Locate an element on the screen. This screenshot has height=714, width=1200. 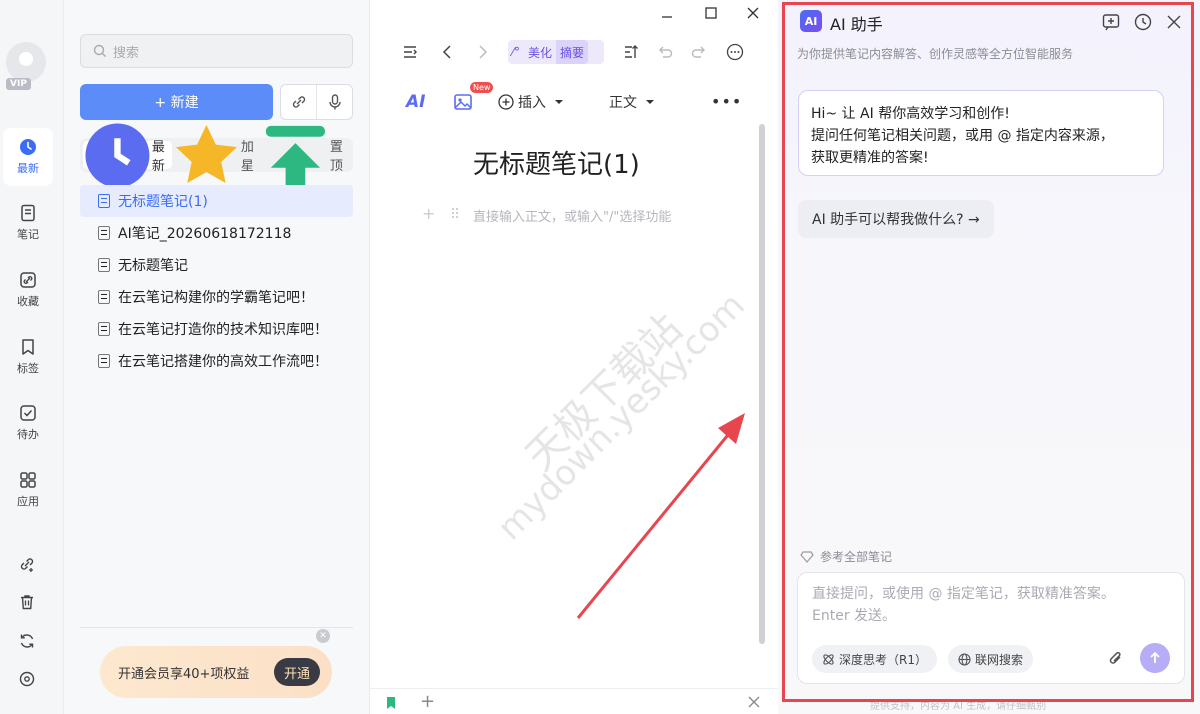
link-icon is located at coordinates (28, 280).